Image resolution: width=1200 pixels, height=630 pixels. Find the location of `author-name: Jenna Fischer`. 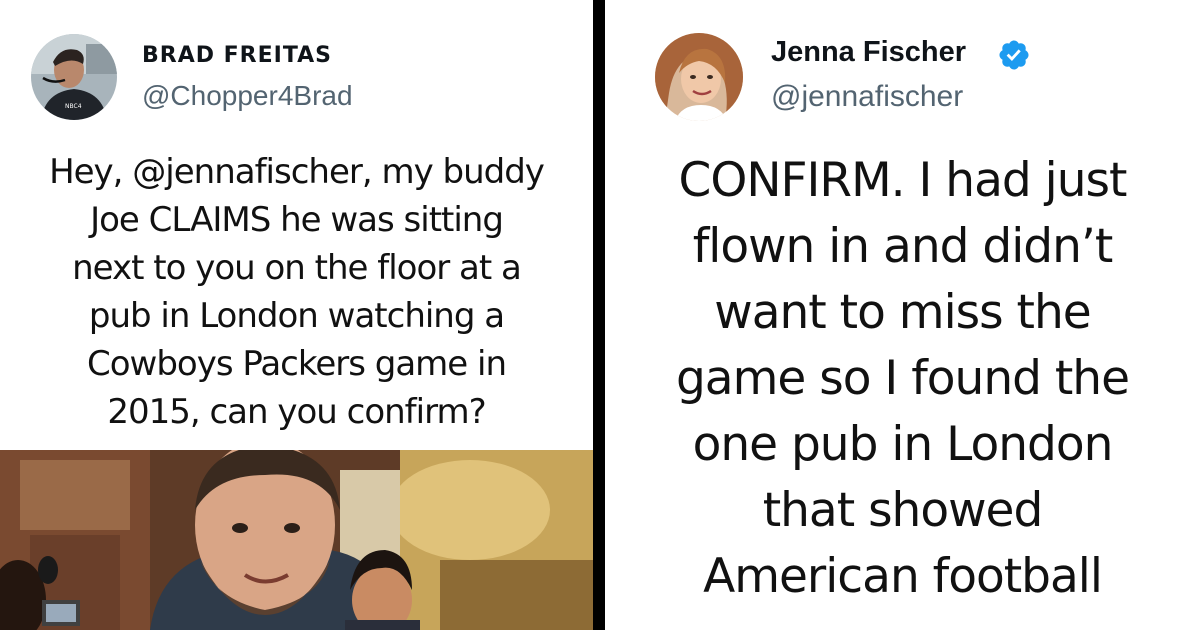

author-name: Jenna Fischer is located at coordinates (868, 52).